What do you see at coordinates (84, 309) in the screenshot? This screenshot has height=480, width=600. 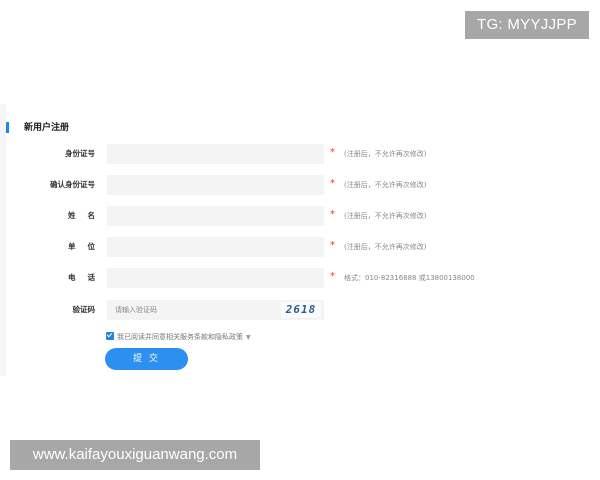 I see `captcha-label: 验证码` at bounding box center [84, 309].